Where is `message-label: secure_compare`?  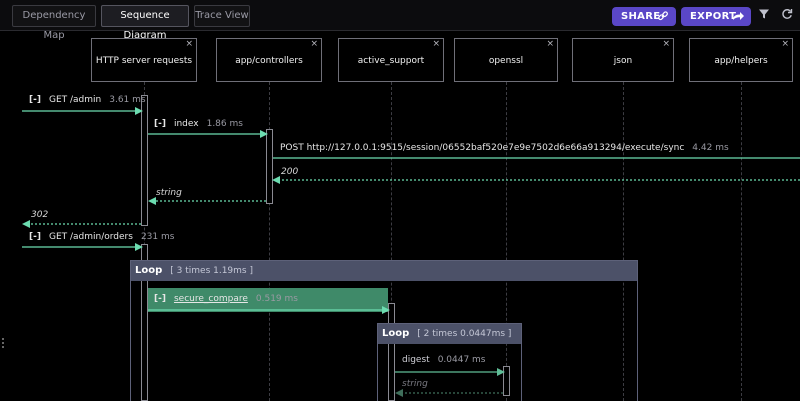
message-label: secure_compare is located at coordinates (211, 299).